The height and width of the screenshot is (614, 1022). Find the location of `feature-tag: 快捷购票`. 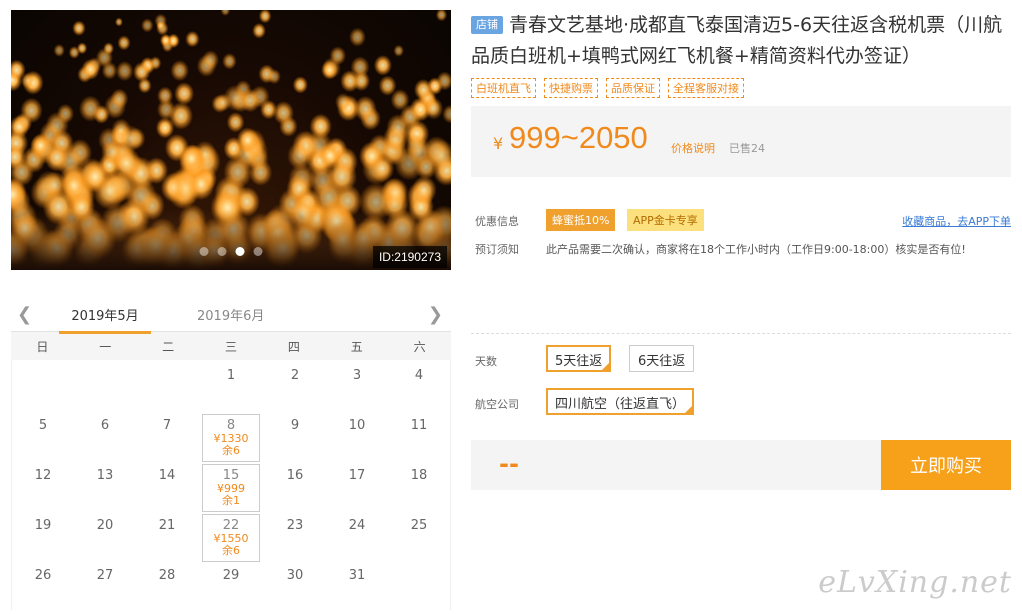

feature-tag: 快捷购票 is located at coordinates (571, 88).